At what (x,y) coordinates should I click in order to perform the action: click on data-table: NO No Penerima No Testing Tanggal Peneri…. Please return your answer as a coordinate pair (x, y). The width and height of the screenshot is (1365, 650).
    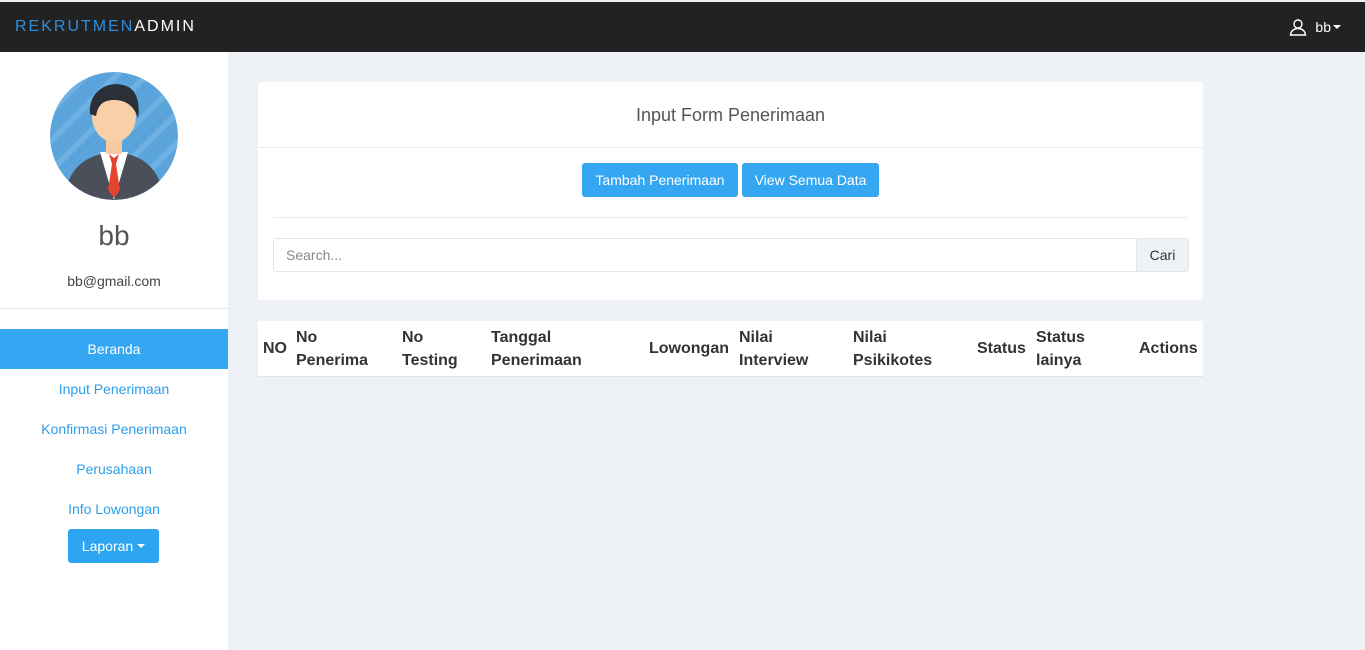
    Looking at the image, I should click on (730, 349).